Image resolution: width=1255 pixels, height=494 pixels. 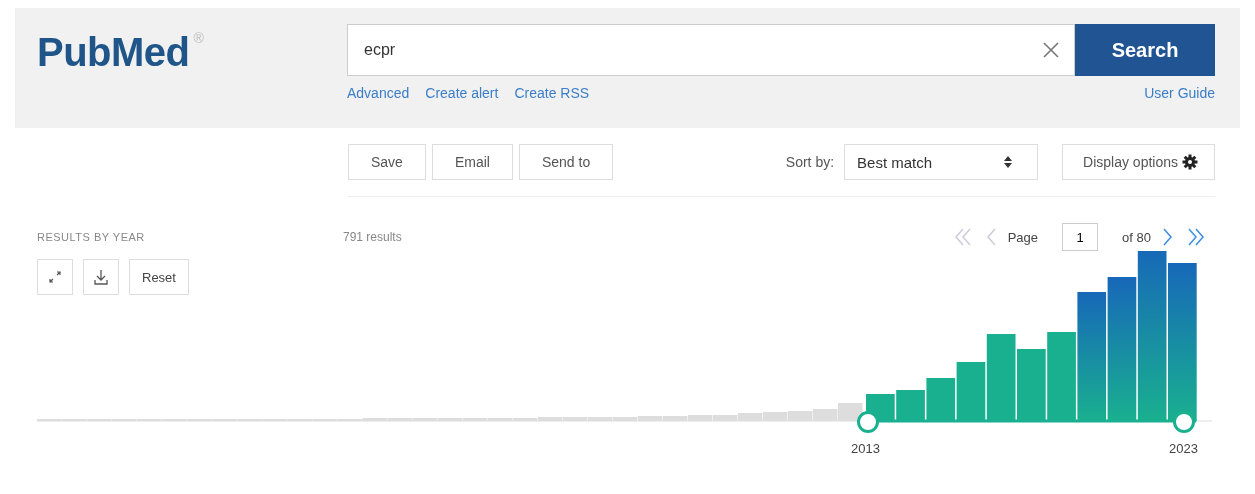 I want to click on expand-icon, so click(x=55, y=277).